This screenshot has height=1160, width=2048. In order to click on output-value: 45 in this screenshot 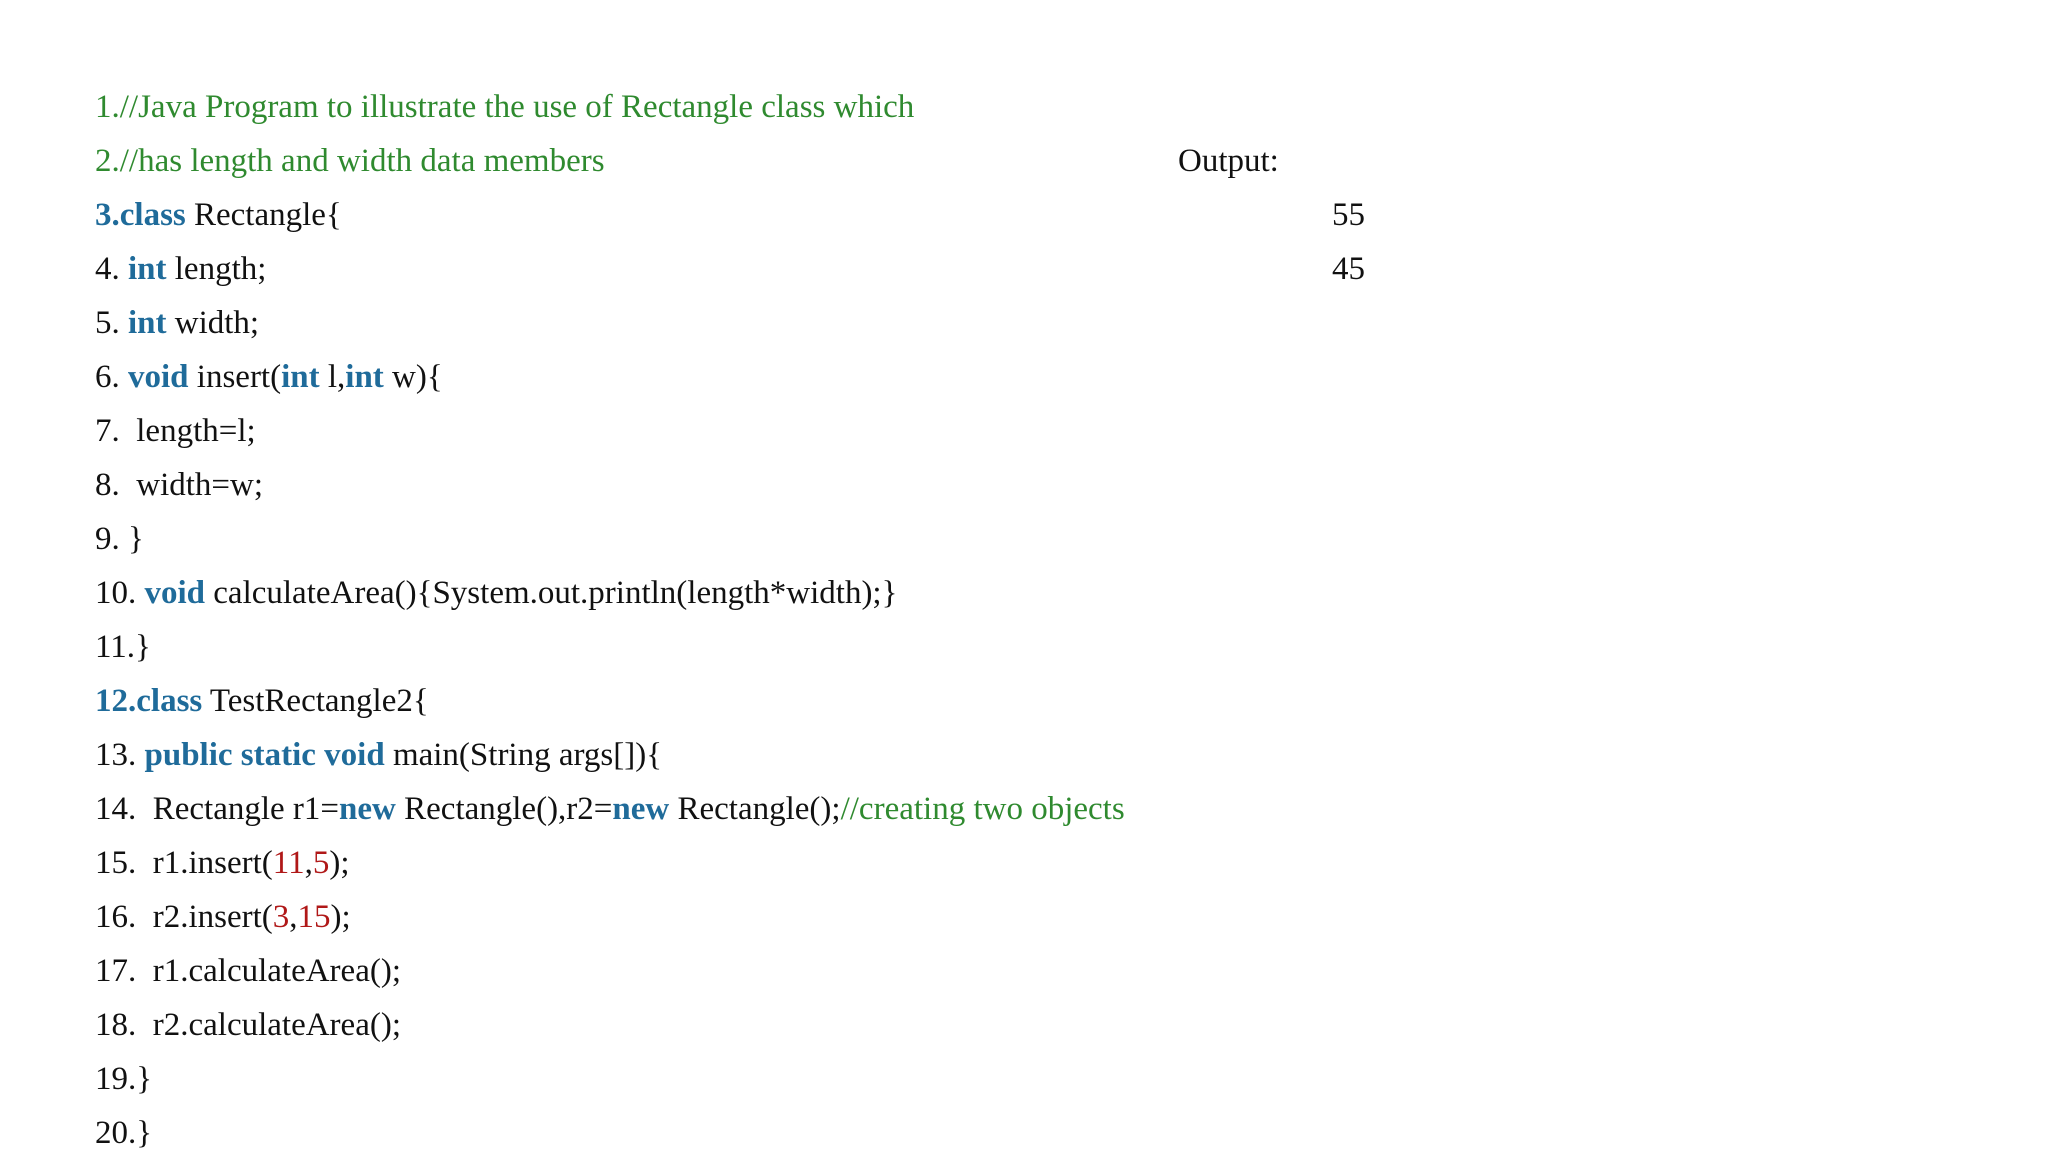, I will do `click(1348, 269)`.